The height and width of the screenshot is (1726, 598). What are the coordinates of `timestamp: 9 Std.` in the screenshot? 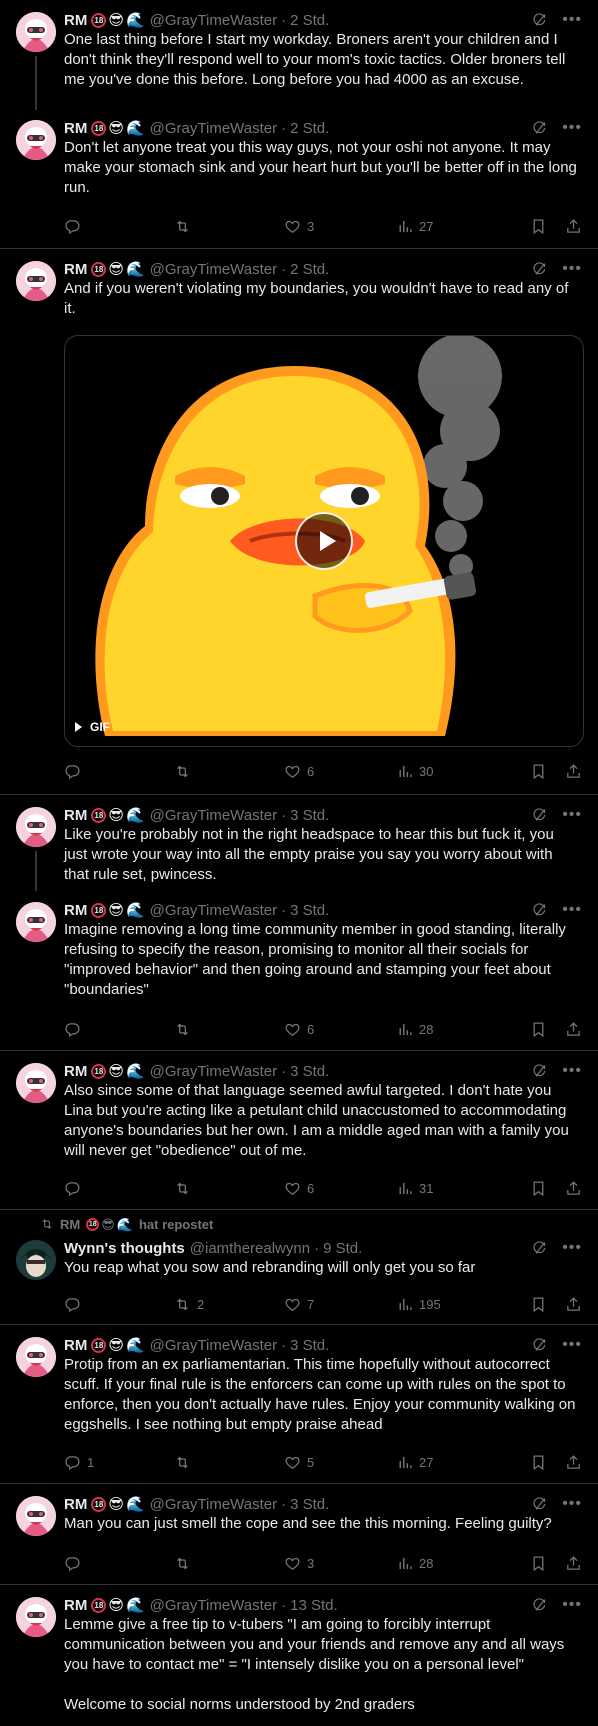 It's located at (342, 1248).